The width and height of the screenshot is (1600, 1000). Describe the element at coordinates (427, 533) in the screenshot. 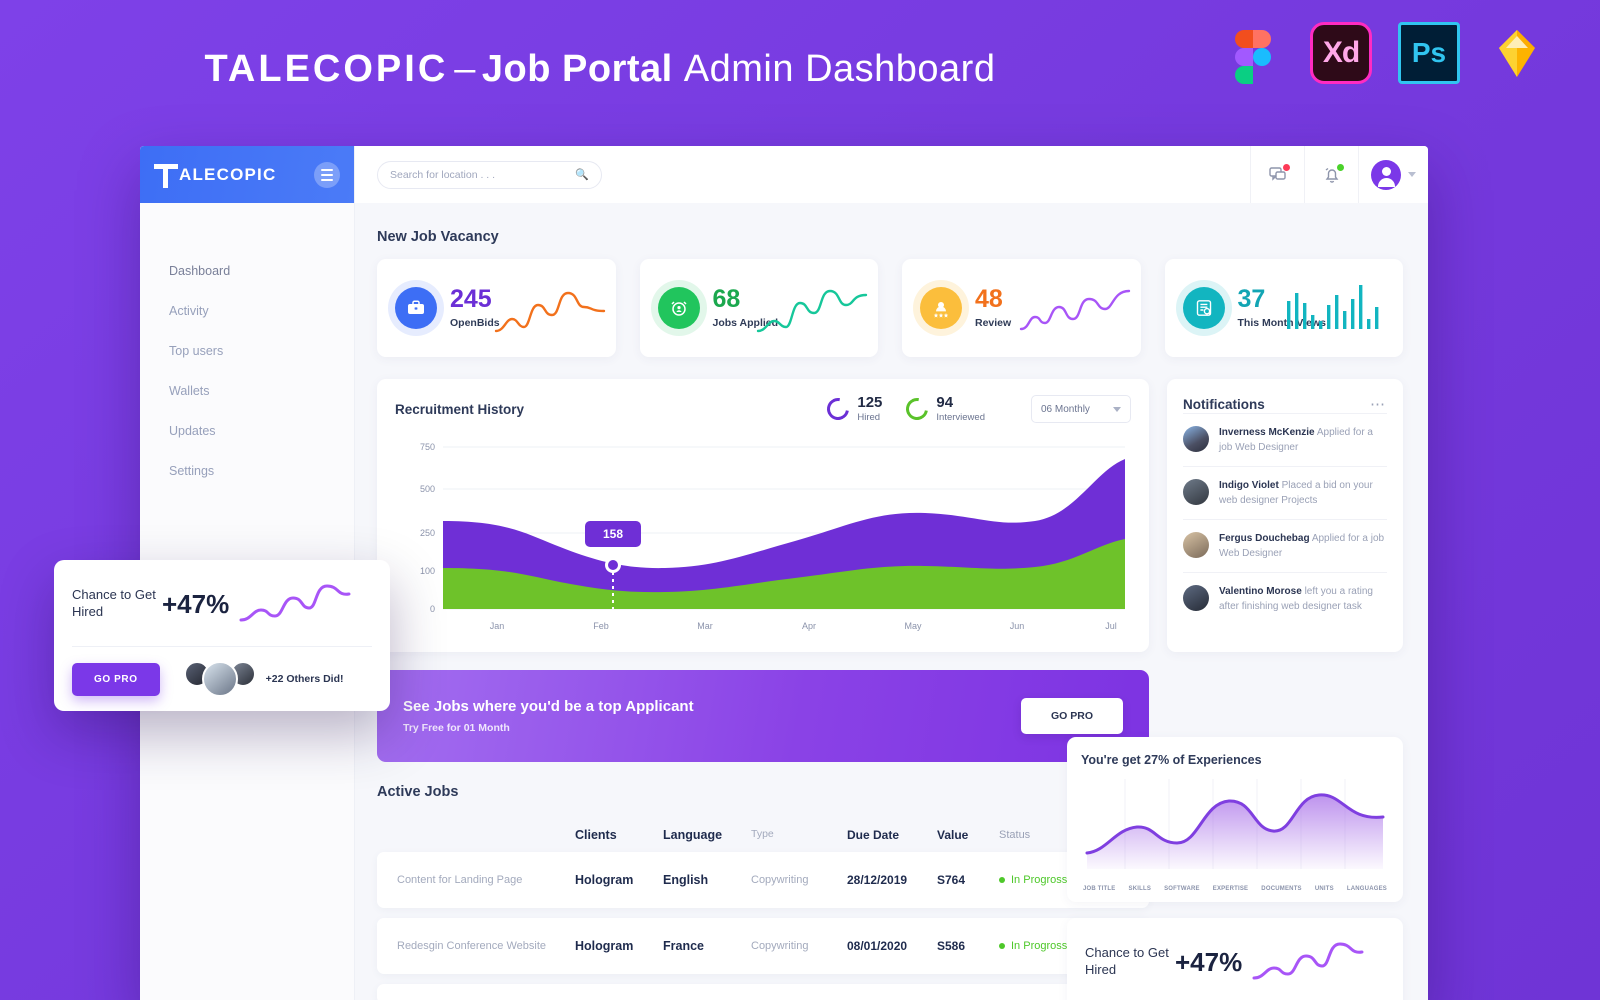

I see `svg-text: 250` at that location.